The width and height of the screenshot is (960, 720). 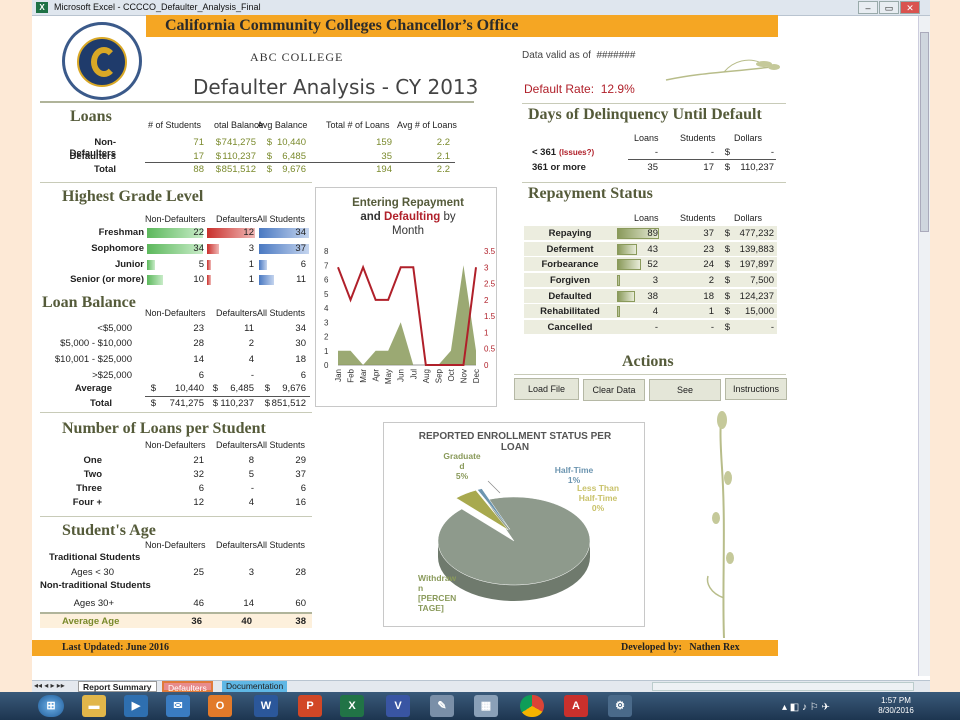 What do you see at coordinates (178, 706) in the screenshot?
I see `outlook-icon: ✉` at bounding box center [178, 706].